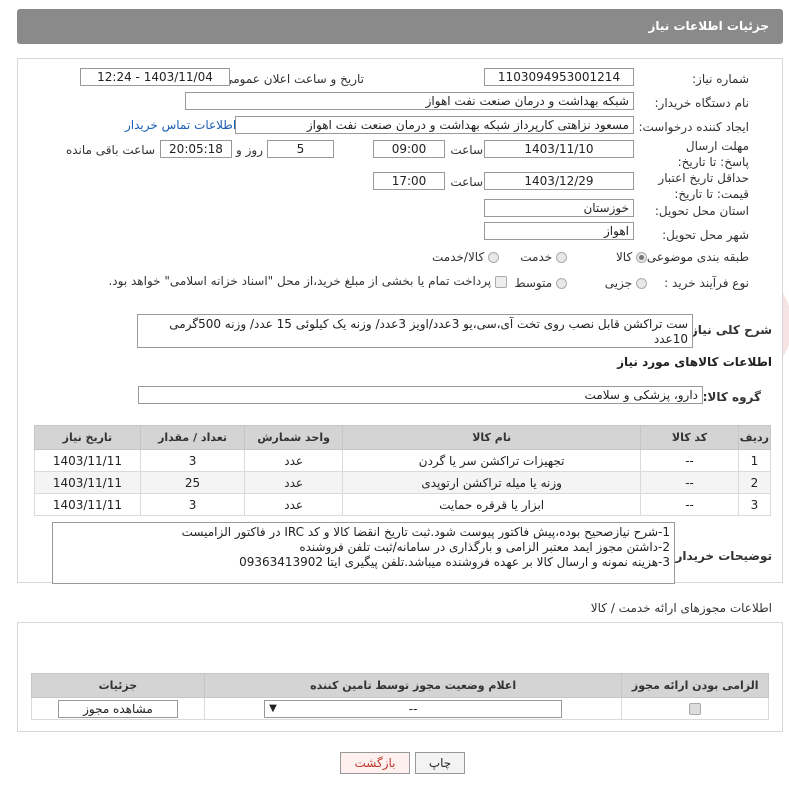  What do you see at coordinates (706, 283) in the screenshot?
I see `process-label: نوع فرآیند خرید :` at bounding box center [706, 283].